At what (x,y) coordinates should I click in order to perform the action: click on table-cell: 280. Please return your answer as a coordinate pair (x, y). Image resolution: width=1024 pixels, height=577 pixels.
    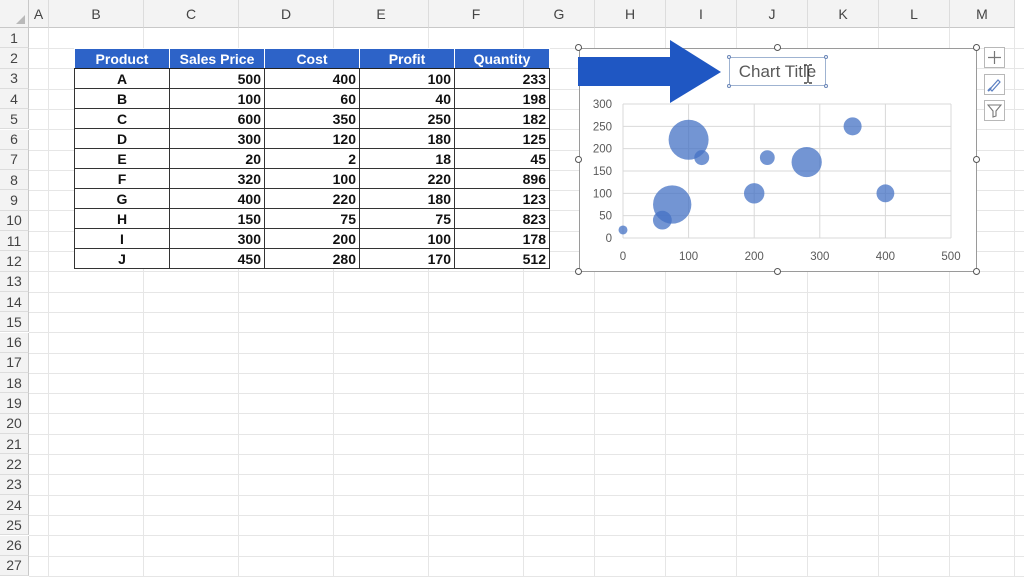
    Looking at the image, I should click on (312, 258).